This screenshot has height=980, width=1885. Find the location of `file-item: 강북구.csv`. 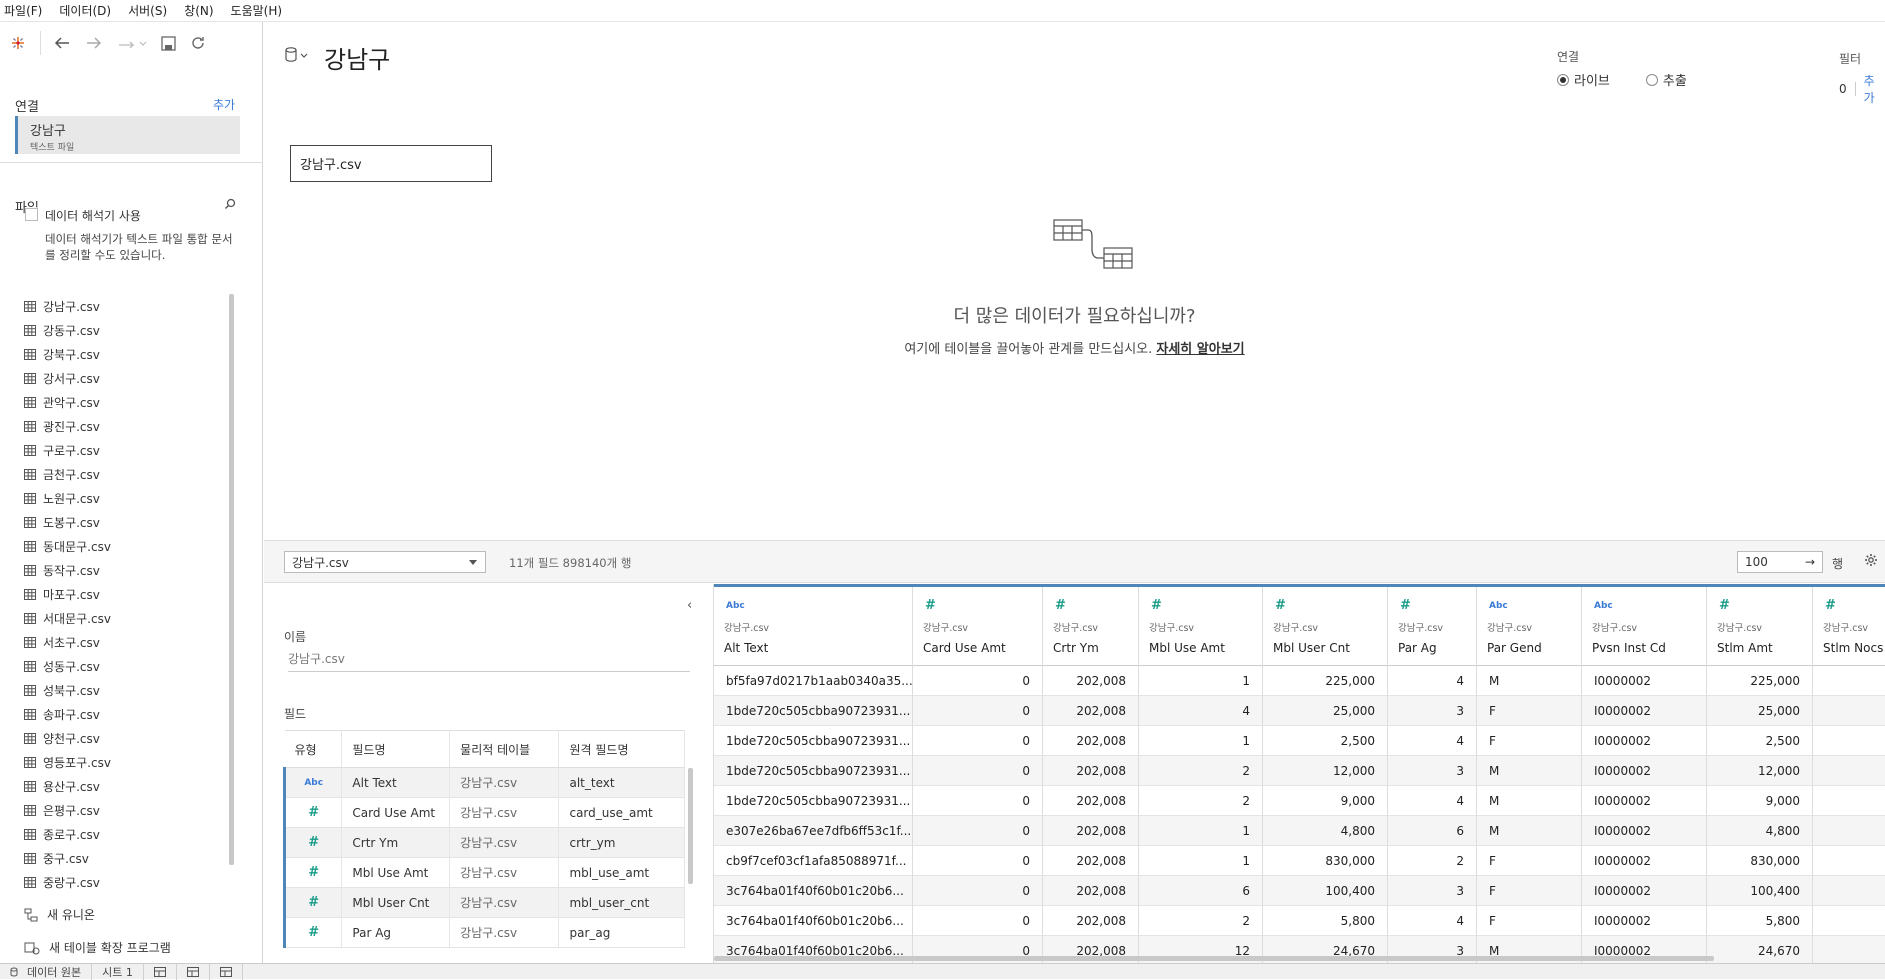

file-item: 강북구.csv is located at coordinates (126, 354).